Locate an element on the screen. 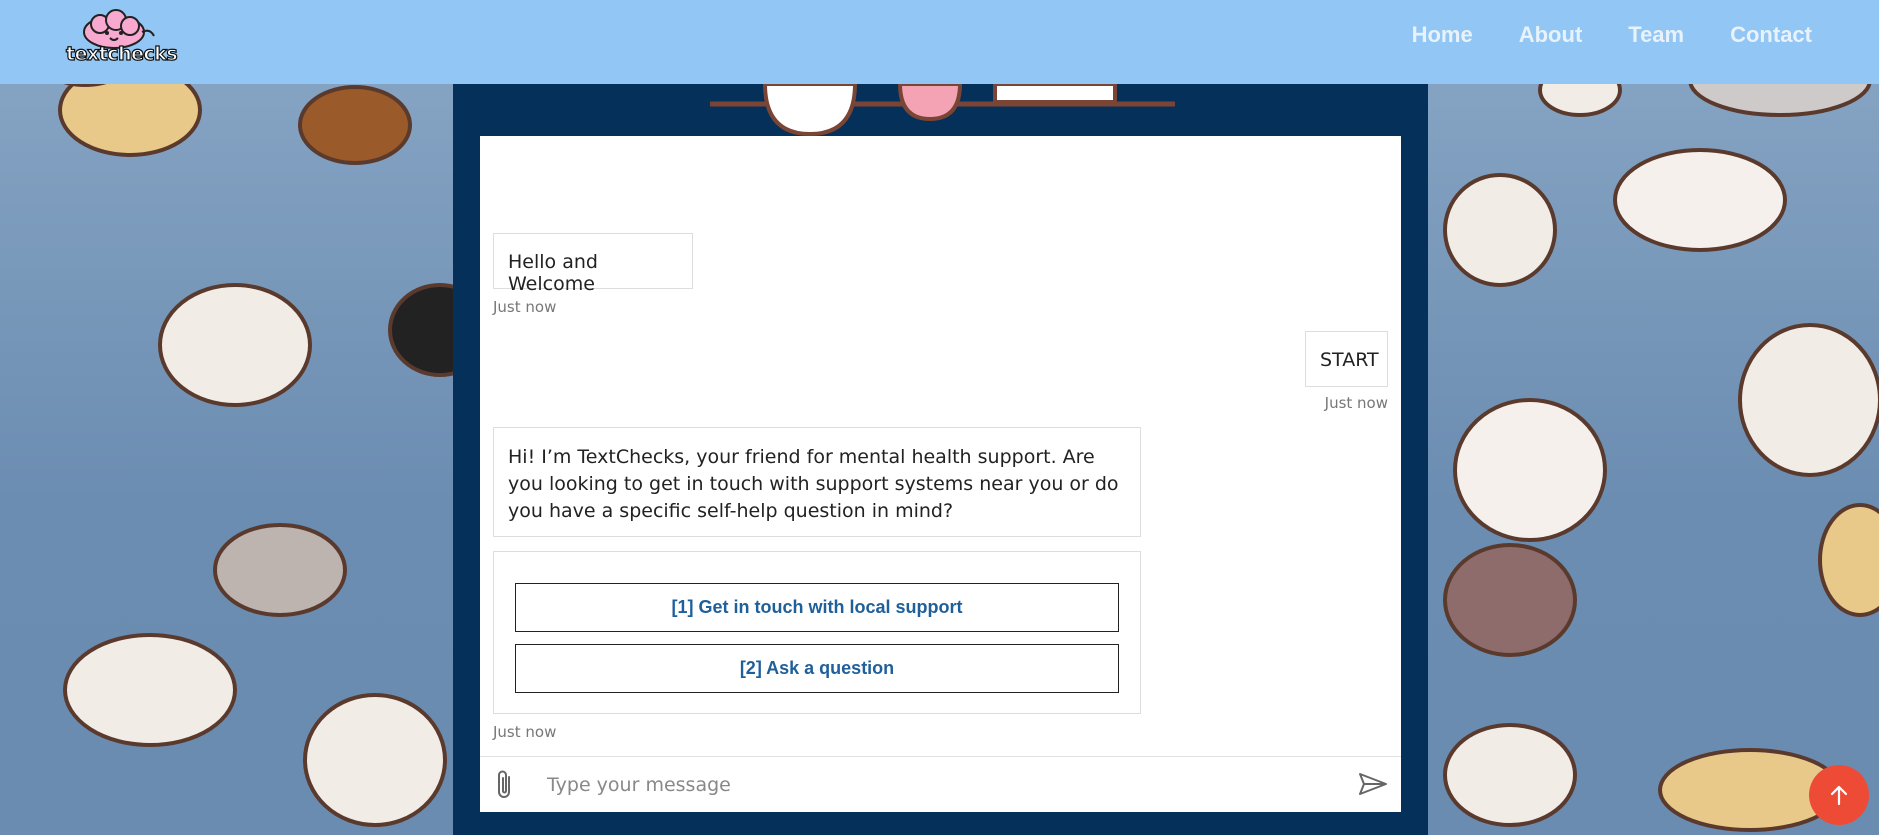 This screenshot has height=835, width=1879. message-text: Hello and Welcome is located at coordinates (553, 273).